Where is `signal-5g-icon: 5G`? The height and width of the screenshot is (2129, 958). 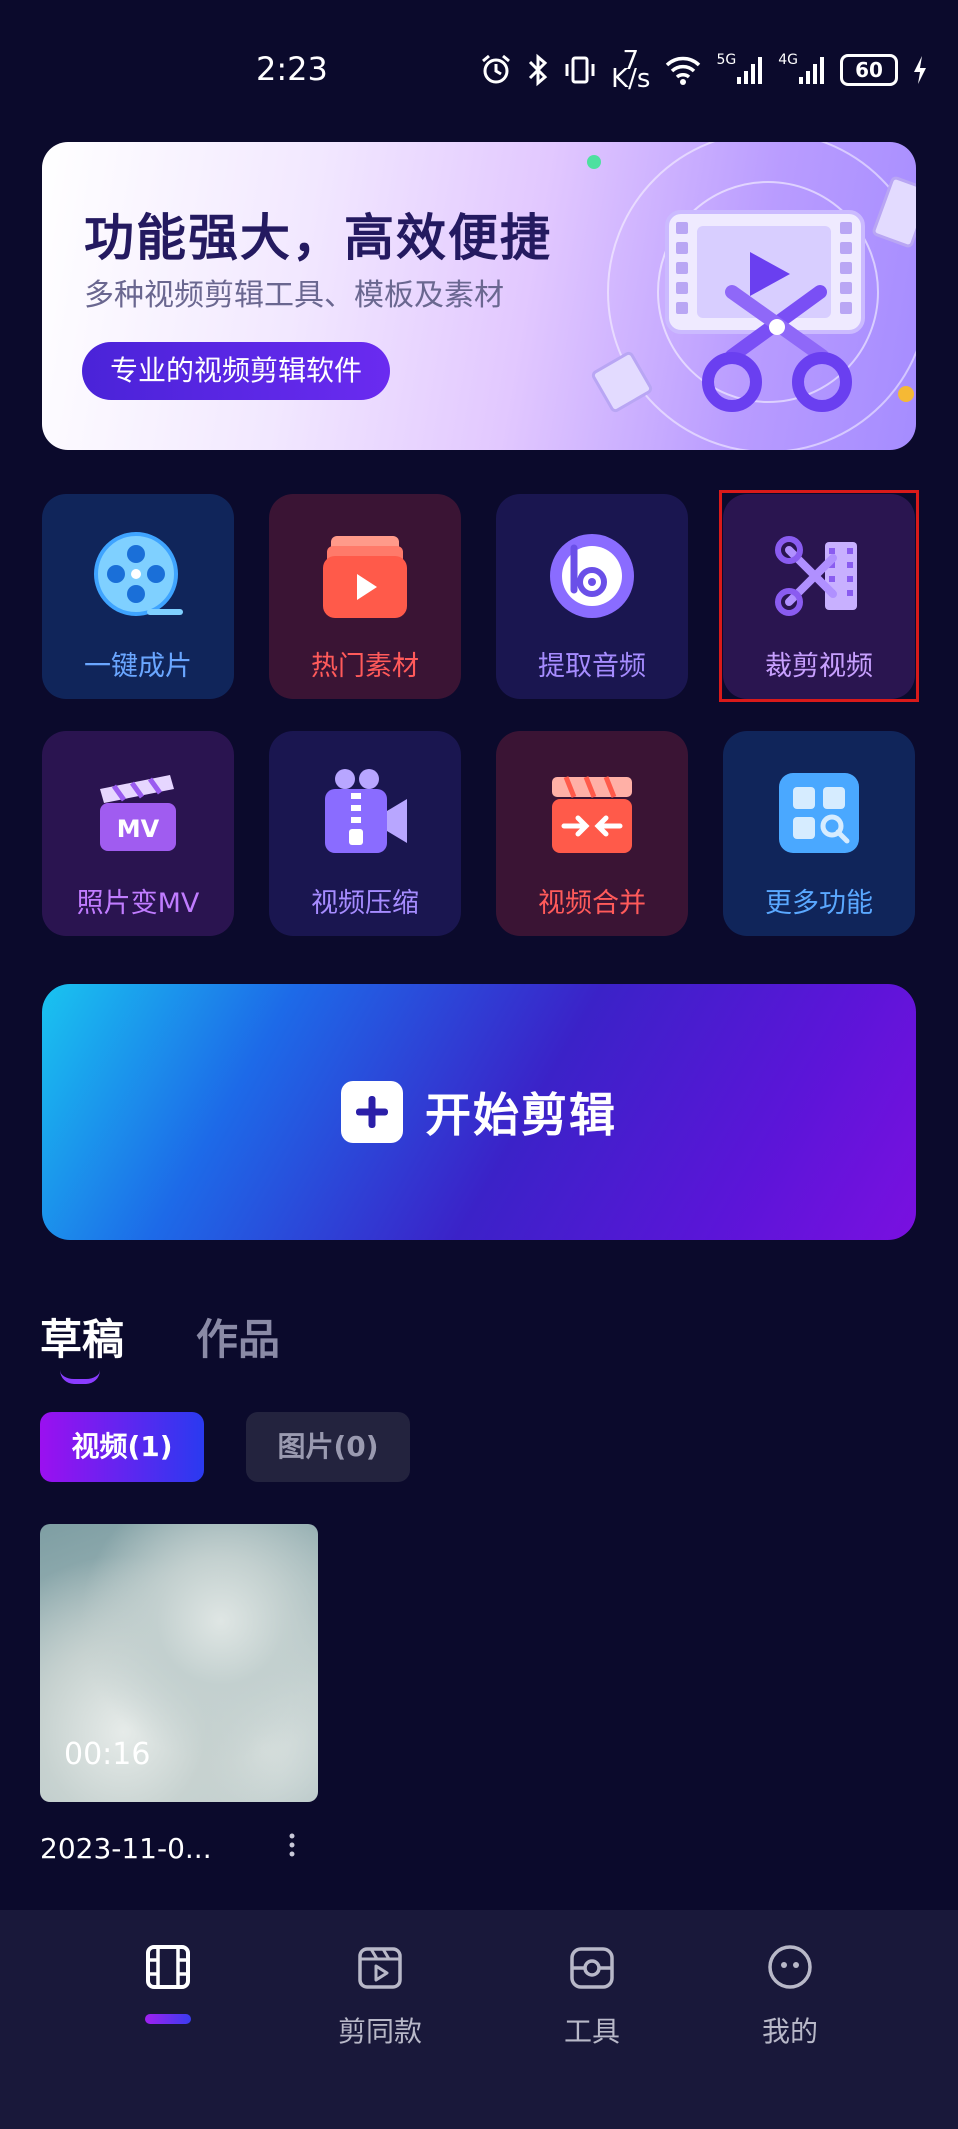 signal-5g-icon: 5G is located at coordinates (740, 70).